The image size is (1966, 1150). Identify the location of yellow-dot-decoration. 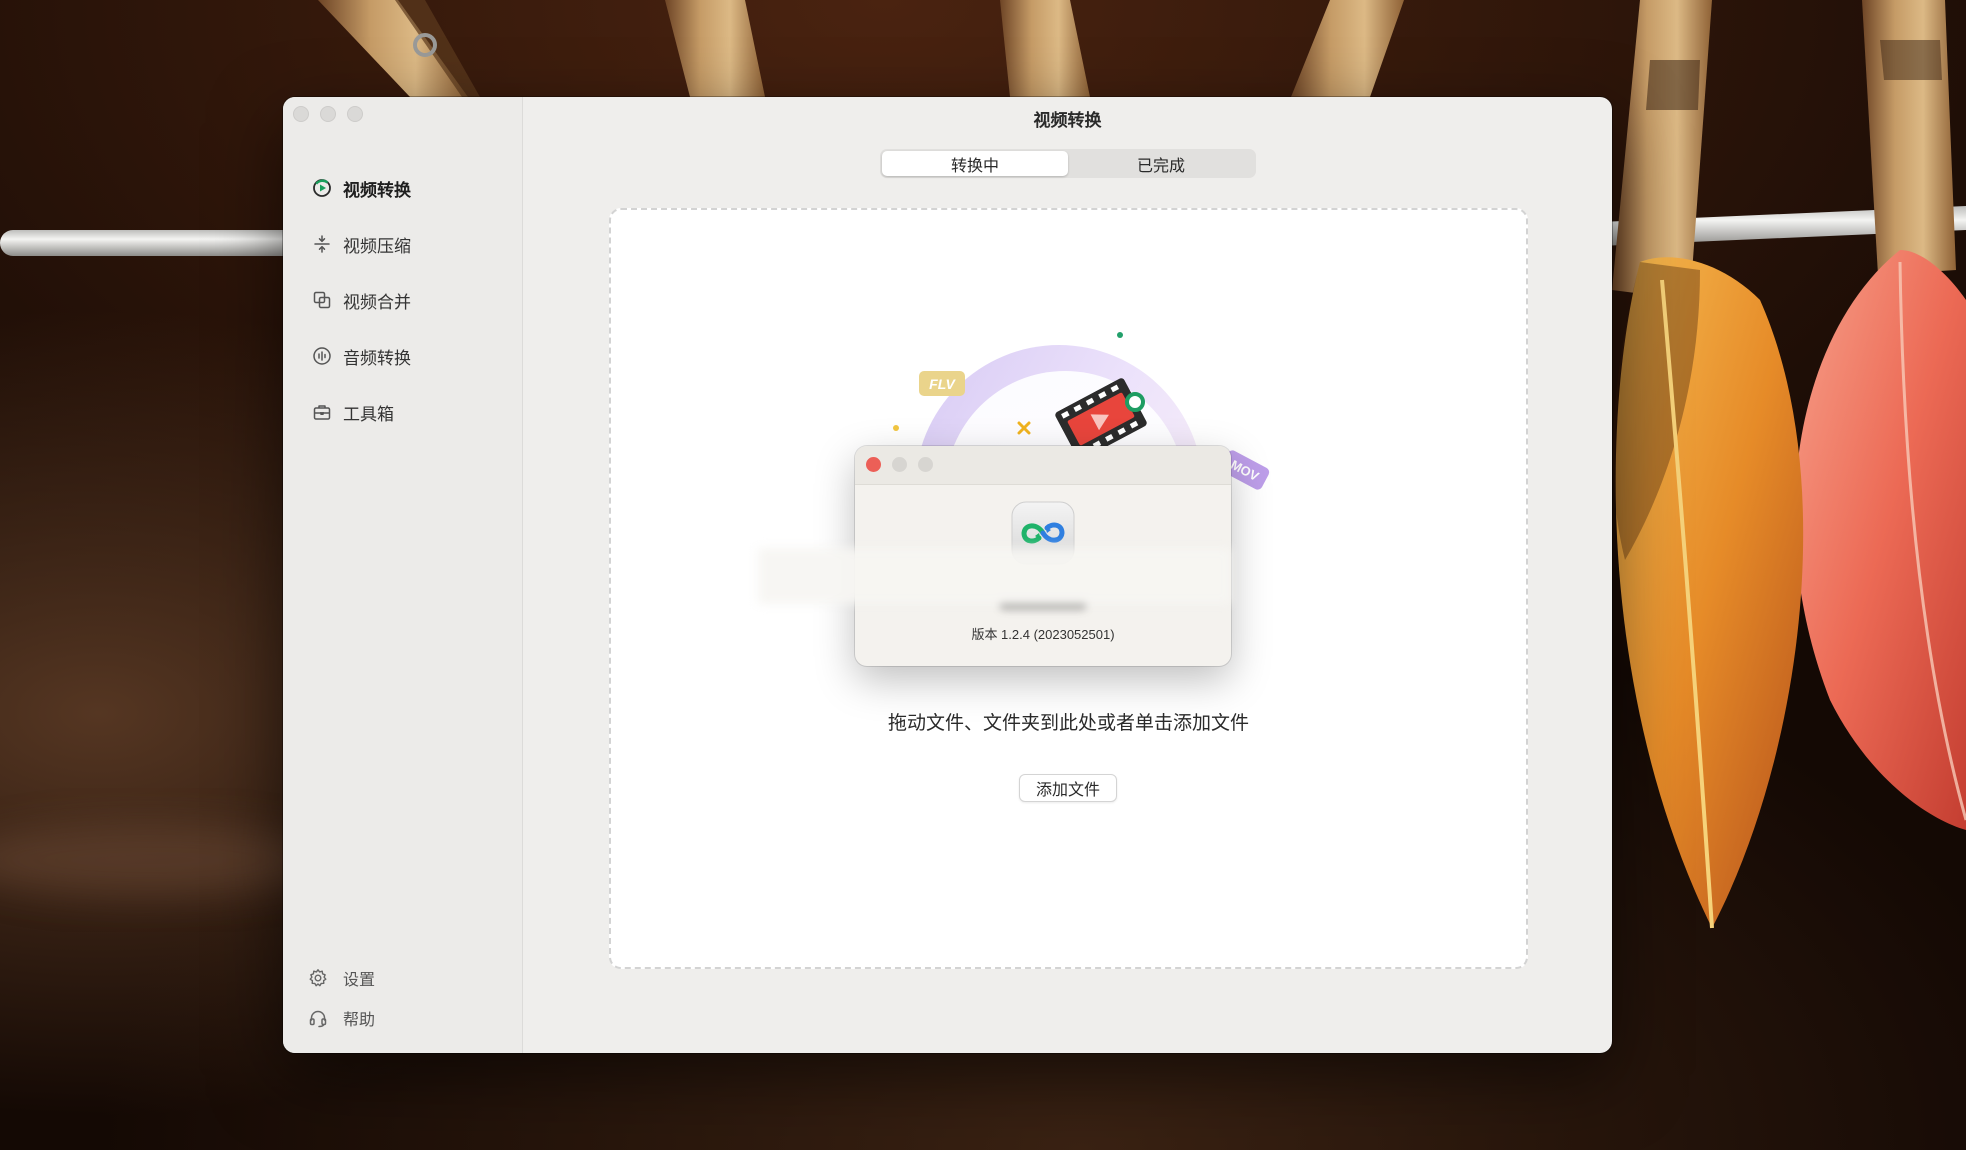
(896, 428).